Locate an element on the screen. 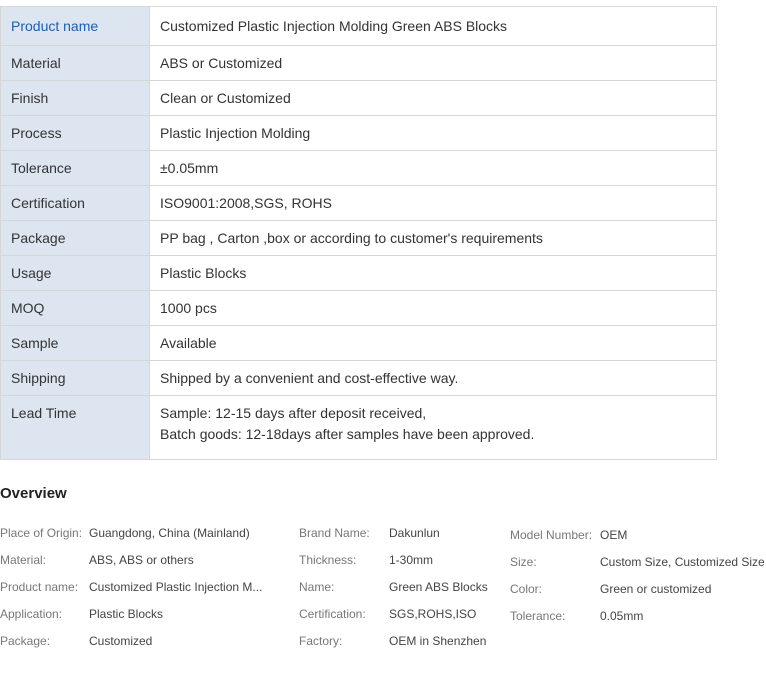 This screenshot has height=677, width=766. overview-item-size: Size: Custom Size, Customized Size is located at coordinates (638, 562).